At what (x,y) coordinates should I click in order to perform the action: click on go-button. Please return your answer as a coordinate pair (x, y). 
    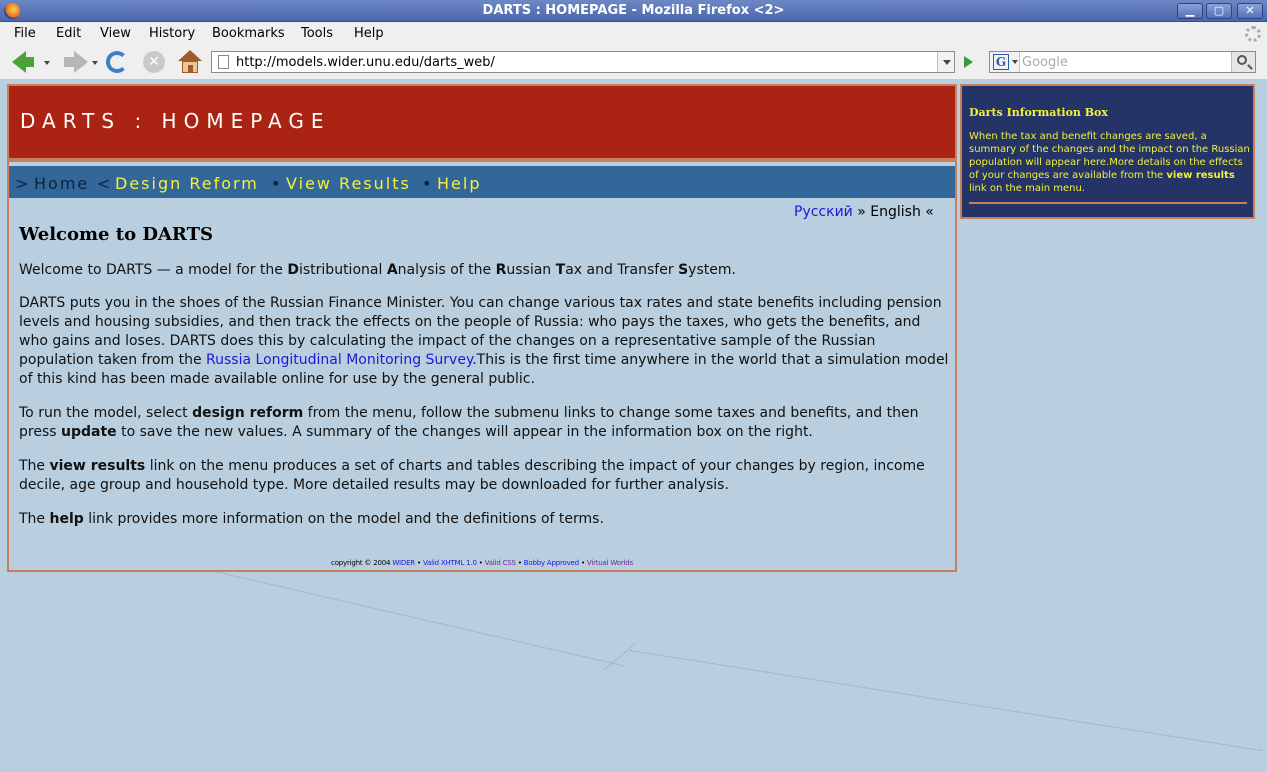
    Looking at the image, I should click on (968, 62).